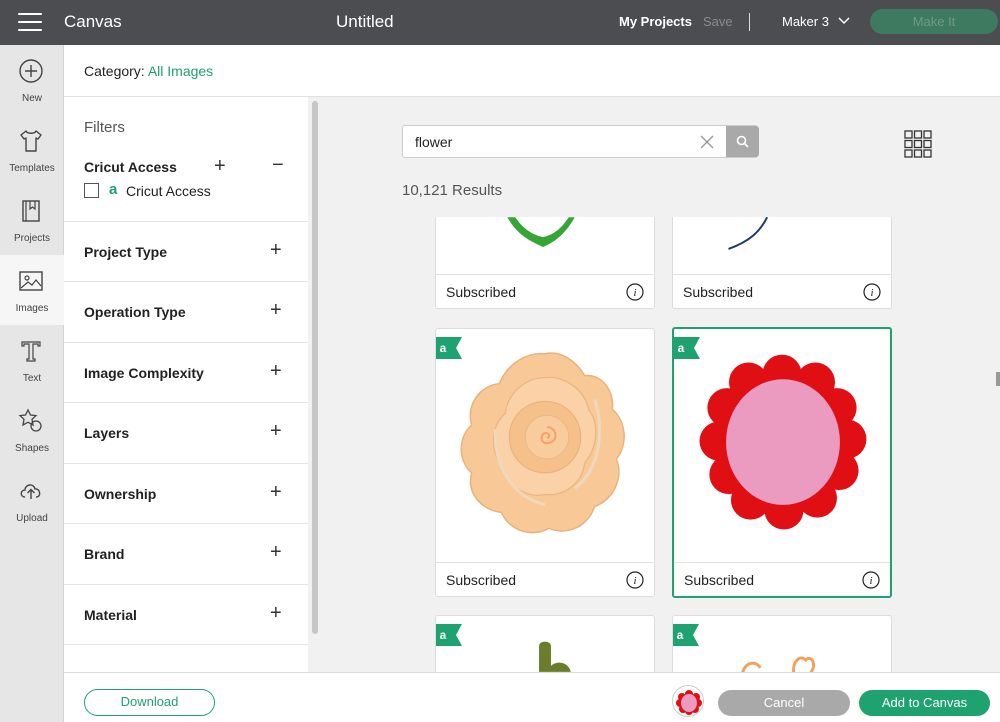 The image size is (1000, 722). Describe the element at coordinates (144, 373) in the screenshot. I see `filter-label: Image Complexity` at that location.